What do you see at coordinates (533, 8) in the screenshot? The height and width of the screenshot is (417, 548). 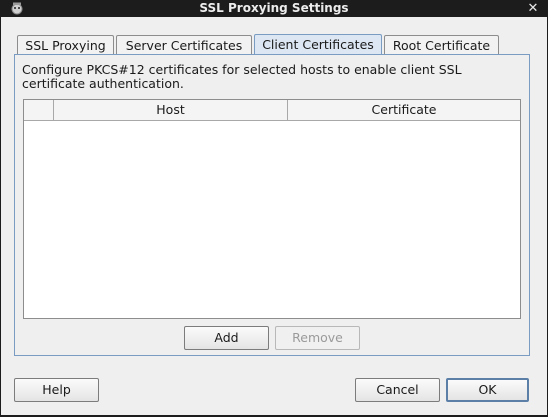 I see `close-icon: ✕` at bounding box center [533, 8].